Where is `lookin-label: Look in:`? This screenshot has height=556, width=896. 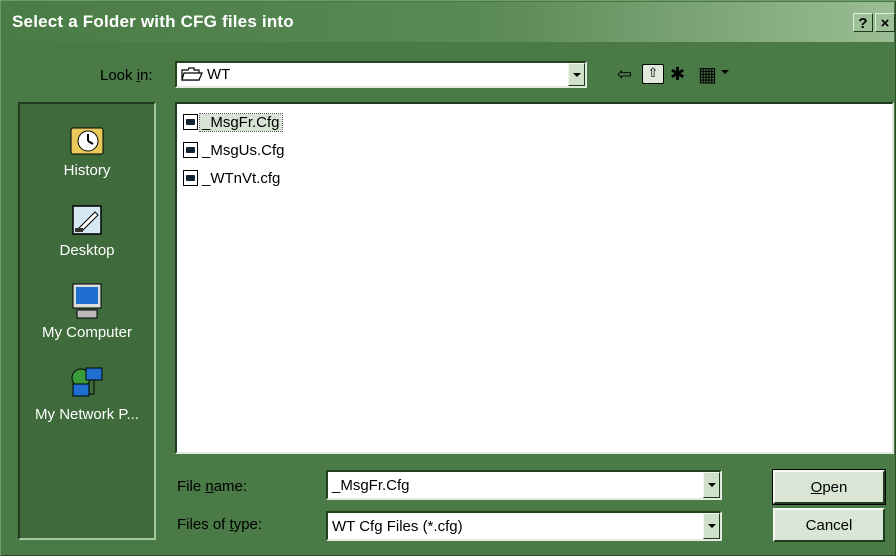
lookin-label: Look in: is located at coordinates (126, 75).